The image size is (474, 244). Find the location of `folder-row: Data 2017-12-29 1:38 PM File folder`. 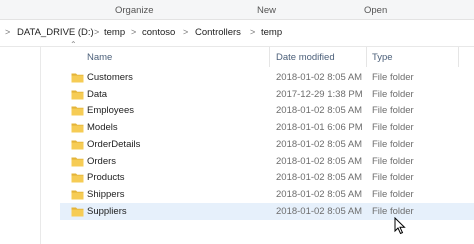

folder-row: Data 2017-12-29 1:38 PM File folder is located at coordinates (267, 94).